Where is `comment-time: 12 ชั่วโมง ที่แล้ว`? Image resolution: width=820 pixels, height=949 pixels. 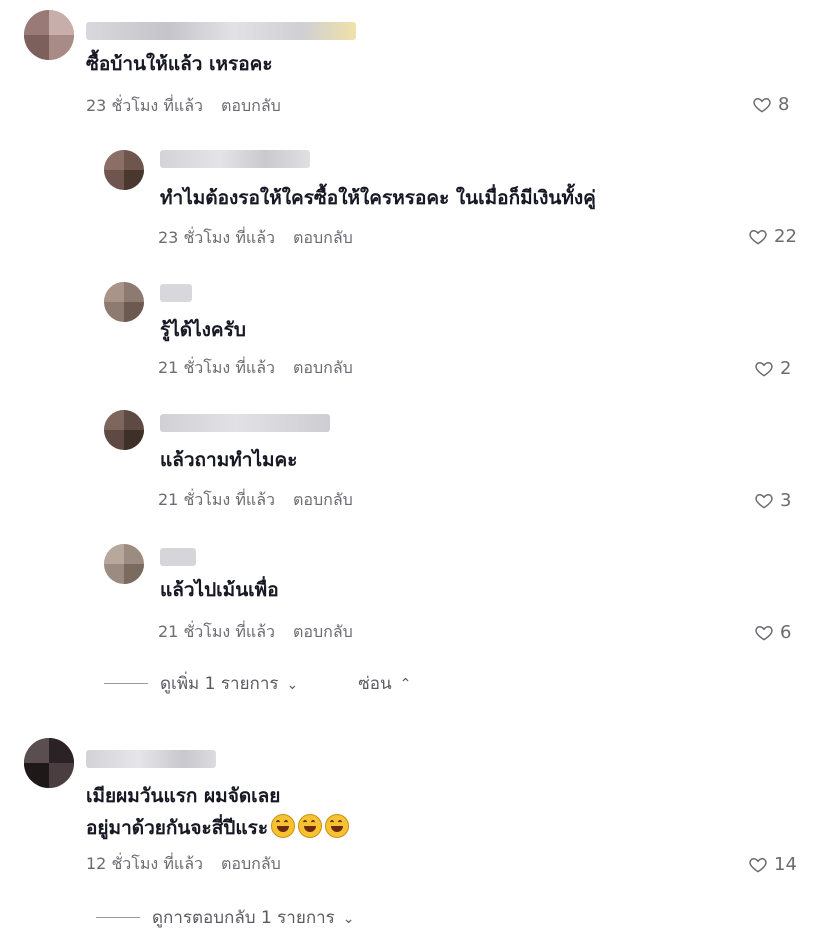
comment-time: 12 ชั่วโมง ที่แล้ว is located at coordinates (144, 863).